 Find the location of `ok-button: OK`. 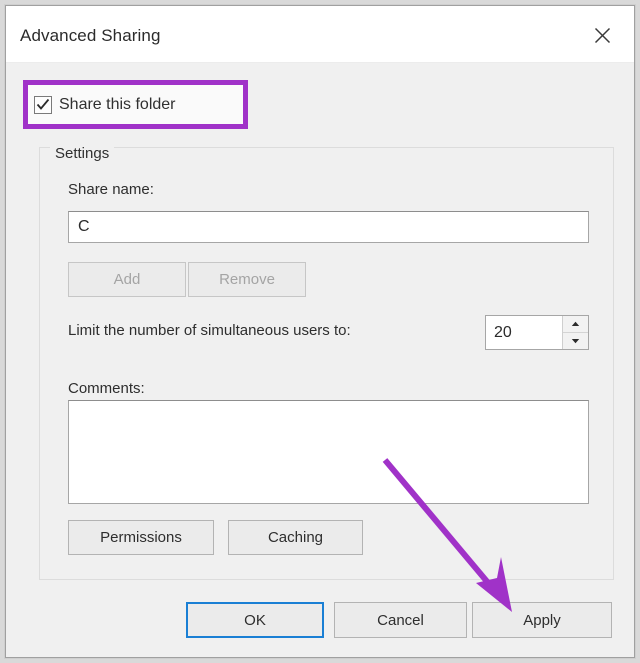

ok-button: OK is located at coordinates (255, 620).